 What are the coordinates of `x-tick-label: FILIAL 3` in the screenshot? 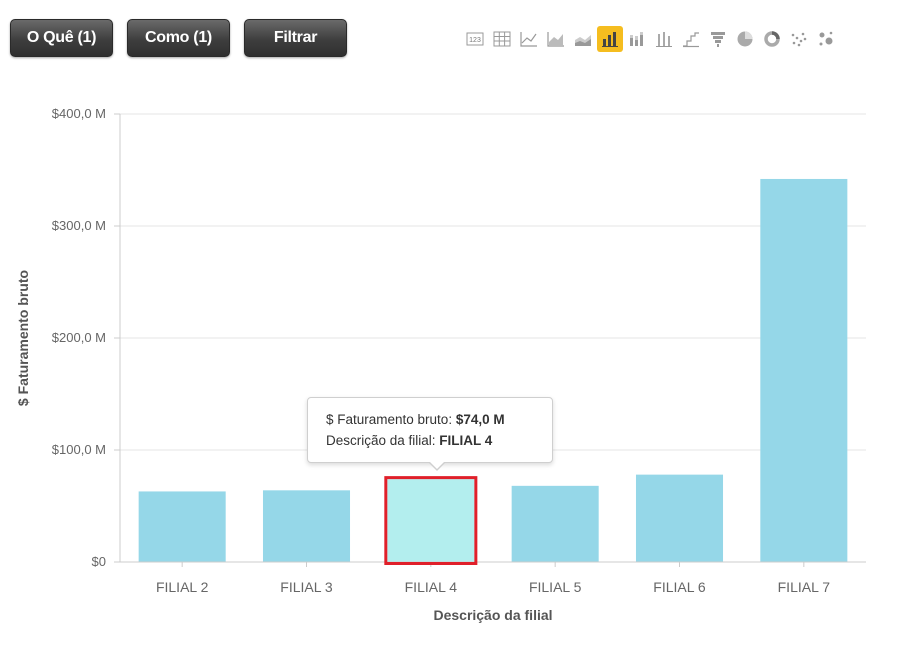 It's located at (306, 587).